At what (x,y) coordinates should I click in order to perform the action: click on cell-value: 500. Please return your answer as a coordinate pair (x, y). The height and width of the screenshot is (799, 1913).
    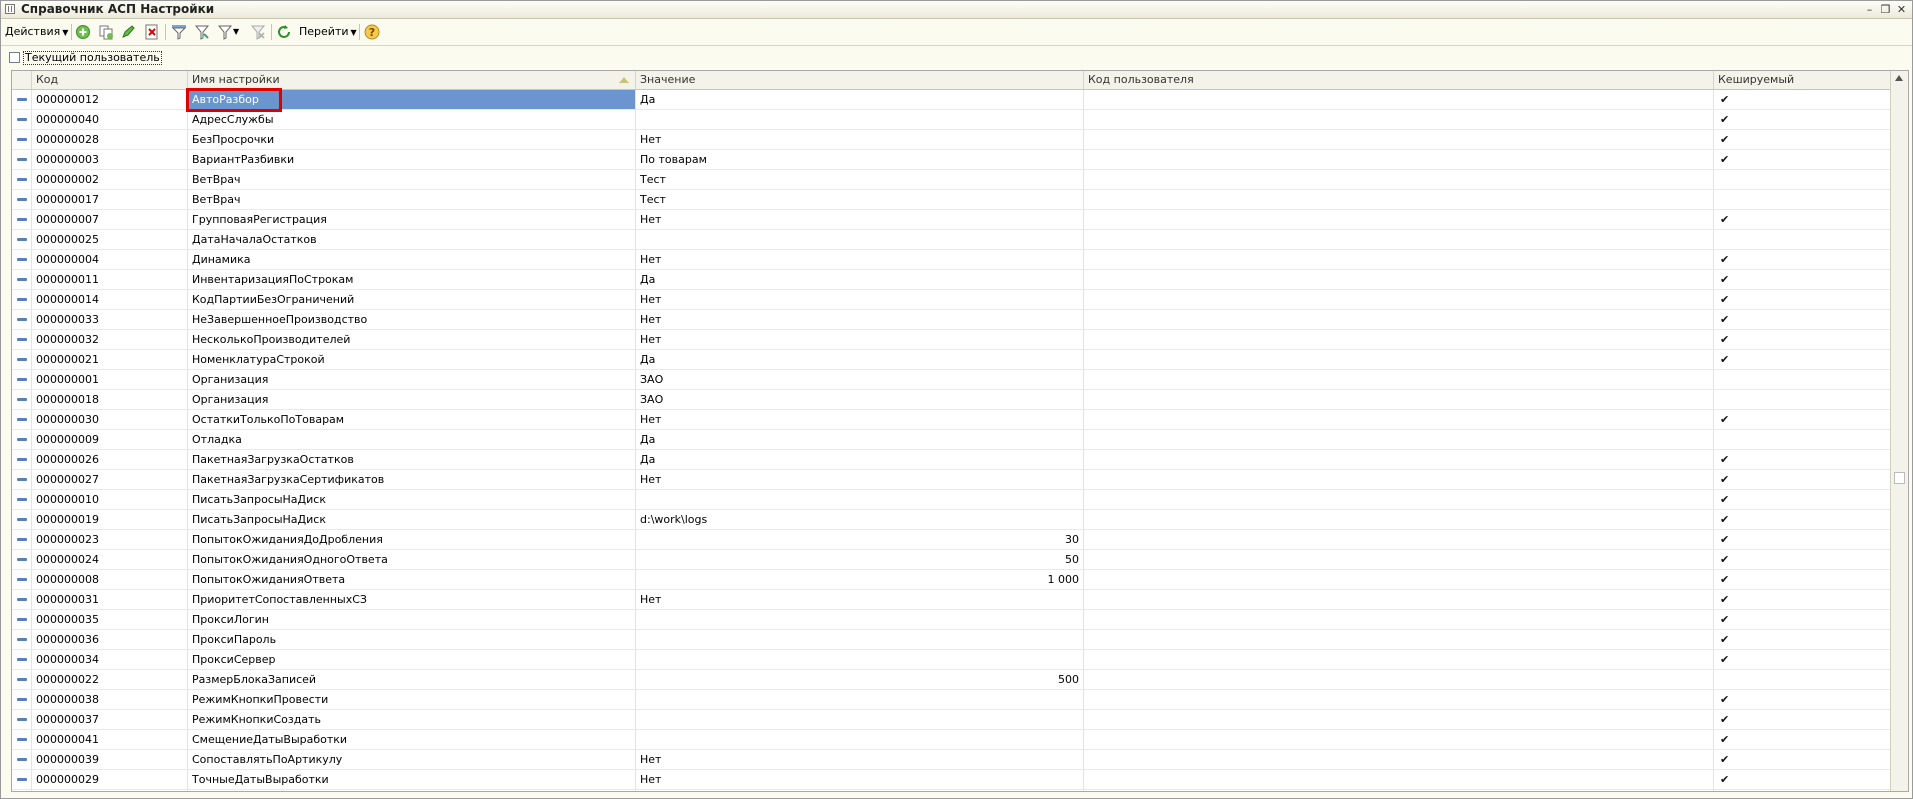
    Looking at the image, I should click on (860, 679).